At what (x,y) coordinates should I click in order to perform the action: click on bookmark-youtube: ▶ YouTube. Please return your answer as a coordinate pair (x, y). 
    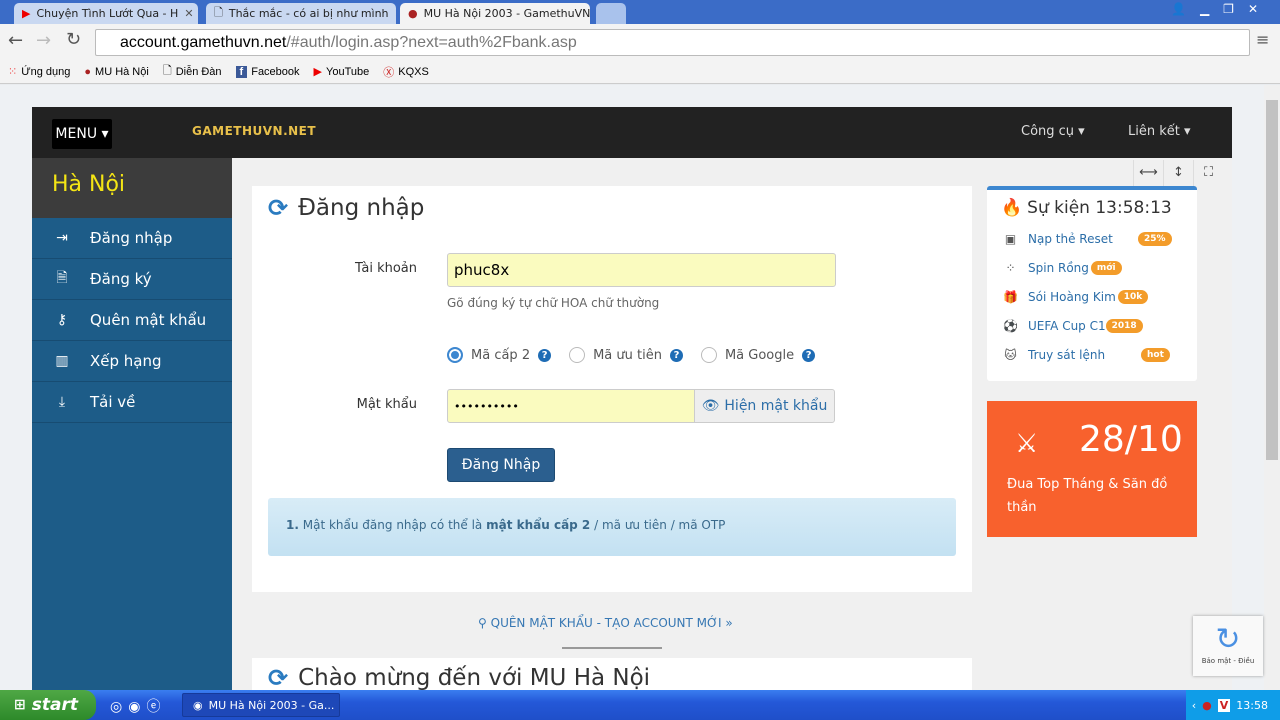
    Looking at the image, I should click on (341, 72).